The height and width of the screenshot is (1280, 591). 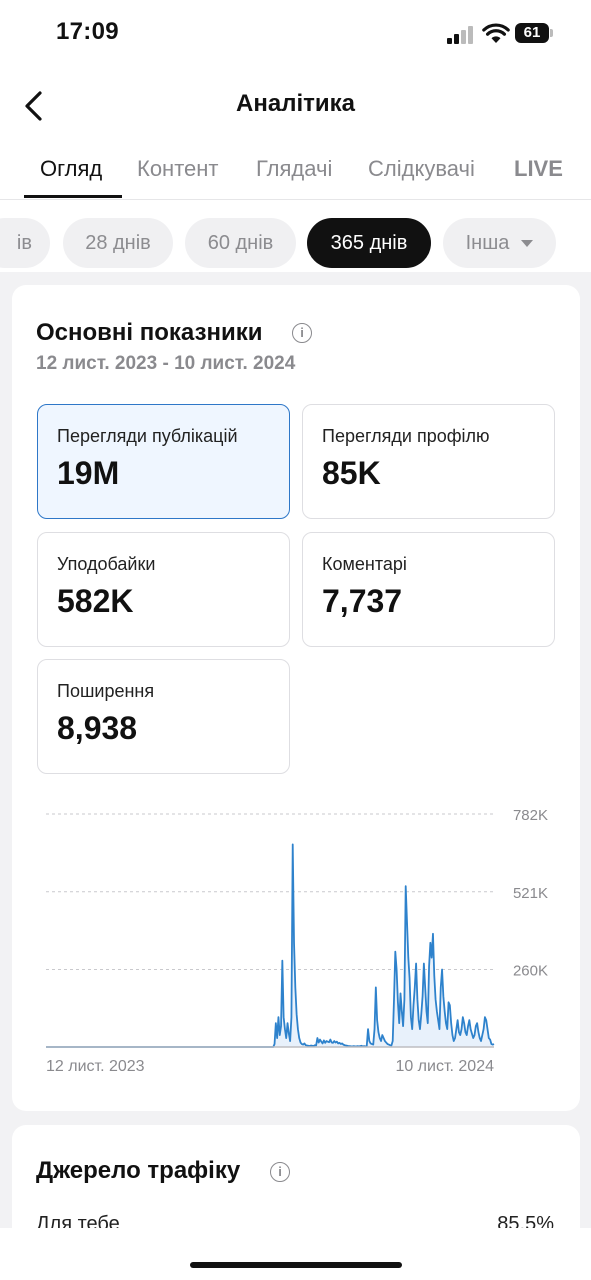 What do you see at coordinates (138, 1170) in the screenshot?
I see `traffic-source-title: Джерело трафіку` at bounding box center [138, 1170].